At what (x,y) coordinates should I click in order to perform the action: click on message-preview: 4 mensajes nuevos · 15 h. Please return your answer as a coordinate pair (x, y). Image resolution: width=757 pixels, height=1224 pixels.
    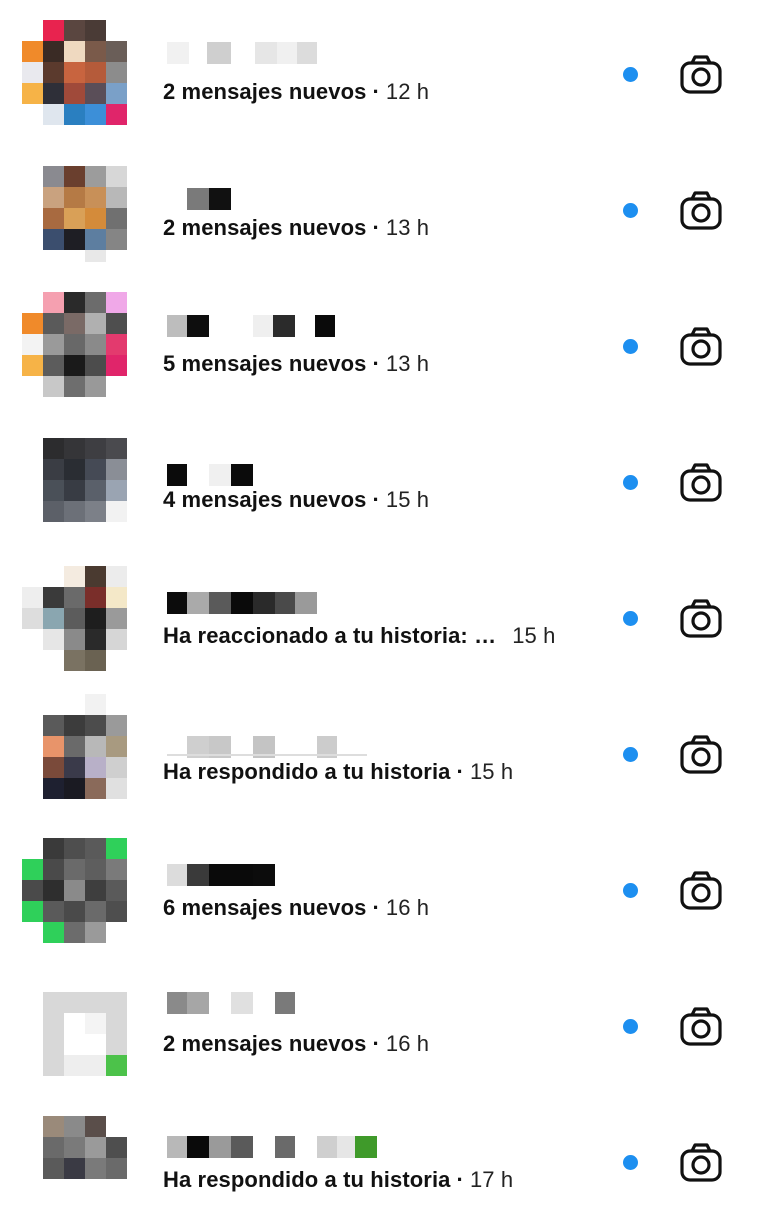
    Looking at the image, I should click on (296, 500).